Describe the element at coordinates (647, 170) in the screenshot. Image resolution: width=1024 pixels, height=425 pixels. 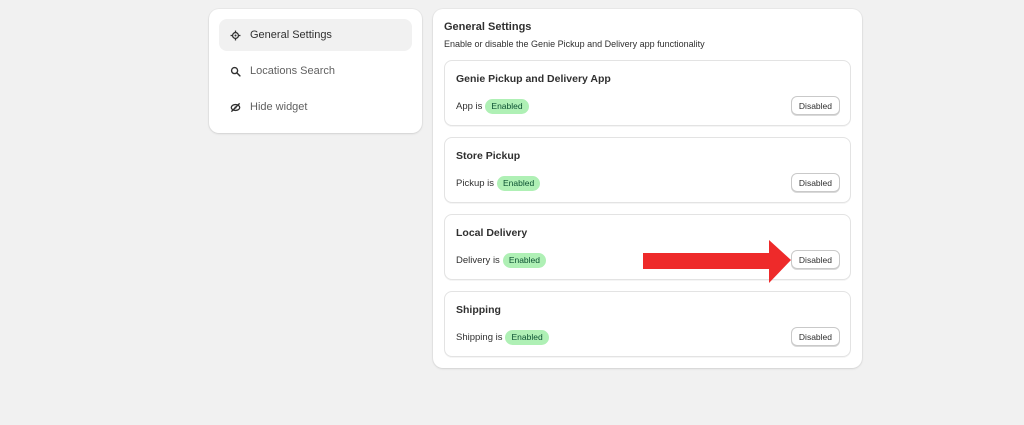
I see `section-store-pickup: Store Pickup Pickup is Enabled Disabled` at that location.